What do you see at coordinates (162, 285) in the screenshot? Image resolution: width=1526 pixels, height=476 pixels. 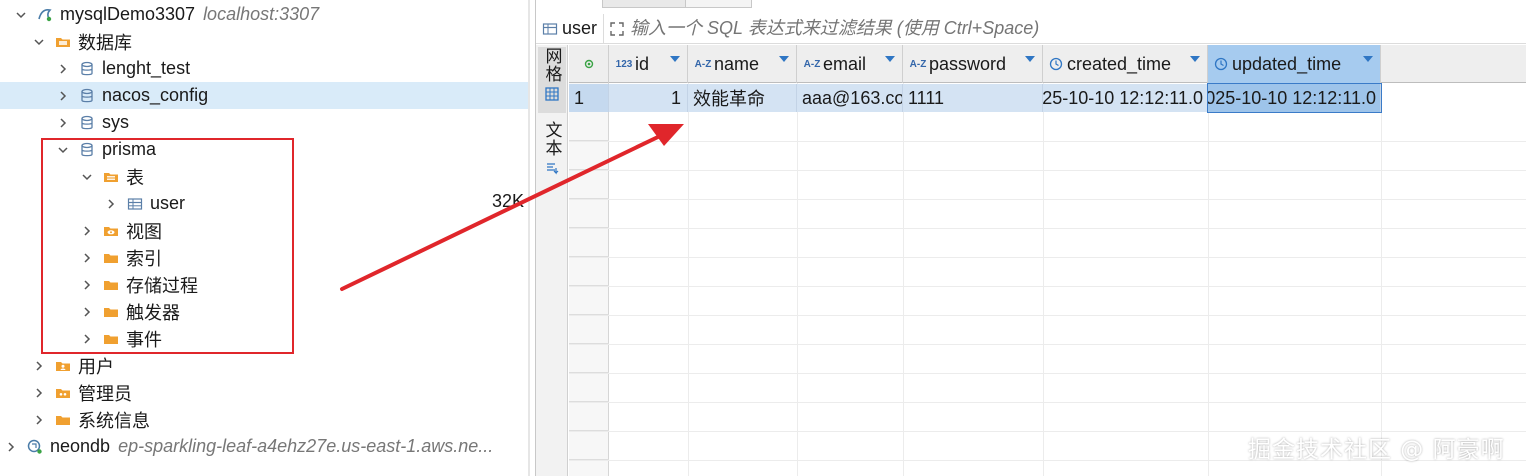 I see `folder-label: 存储过程` at bounding box center [162, 285].